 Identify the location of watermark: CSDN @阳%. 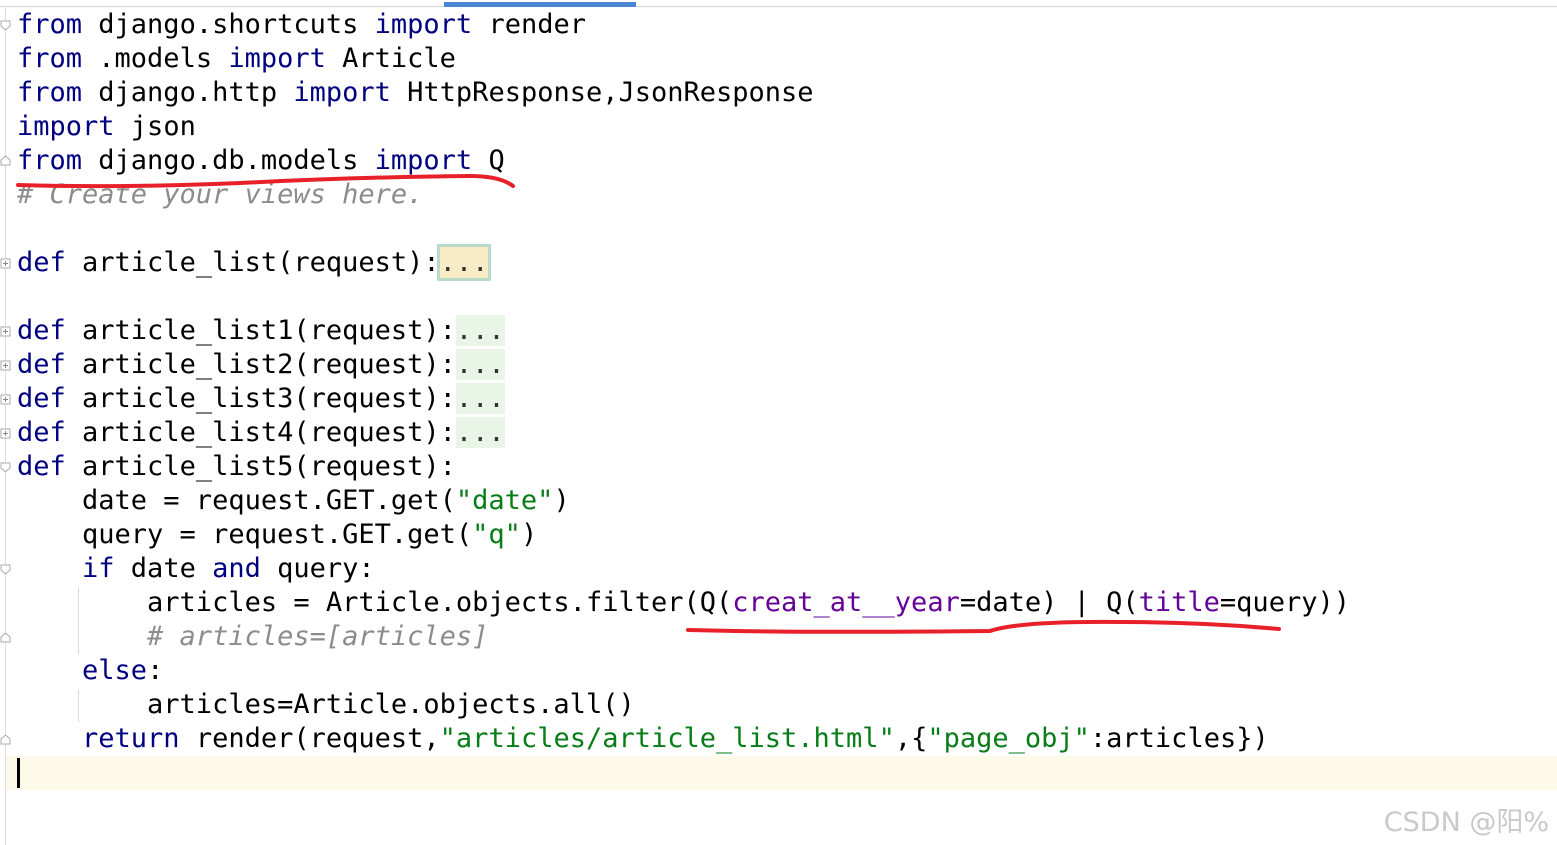
(1466, 822).